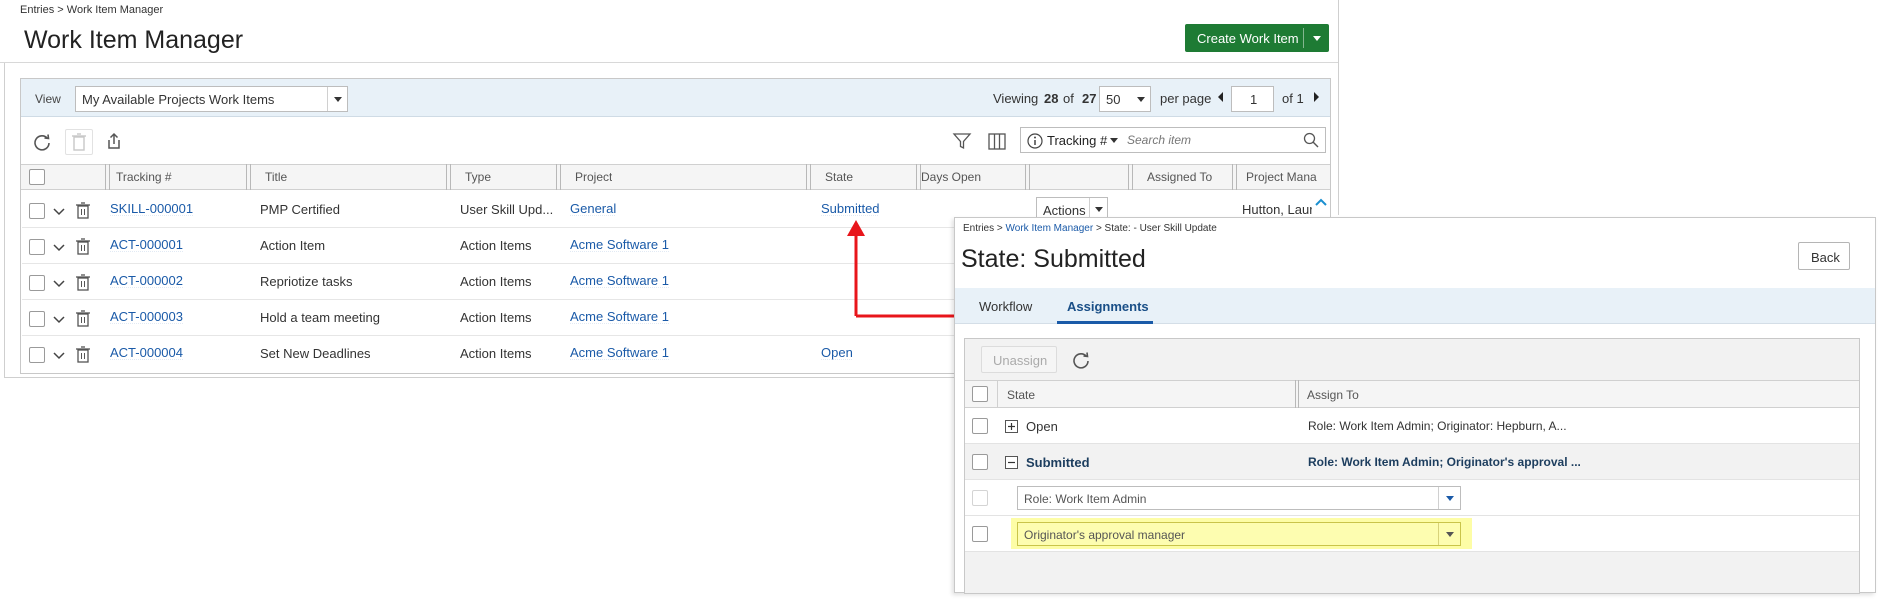  What do you see at coordinates (1239, 498) in the screenshot?
I see `role-select: Role: Work Item Admin` at bounding box center [1239, 498].